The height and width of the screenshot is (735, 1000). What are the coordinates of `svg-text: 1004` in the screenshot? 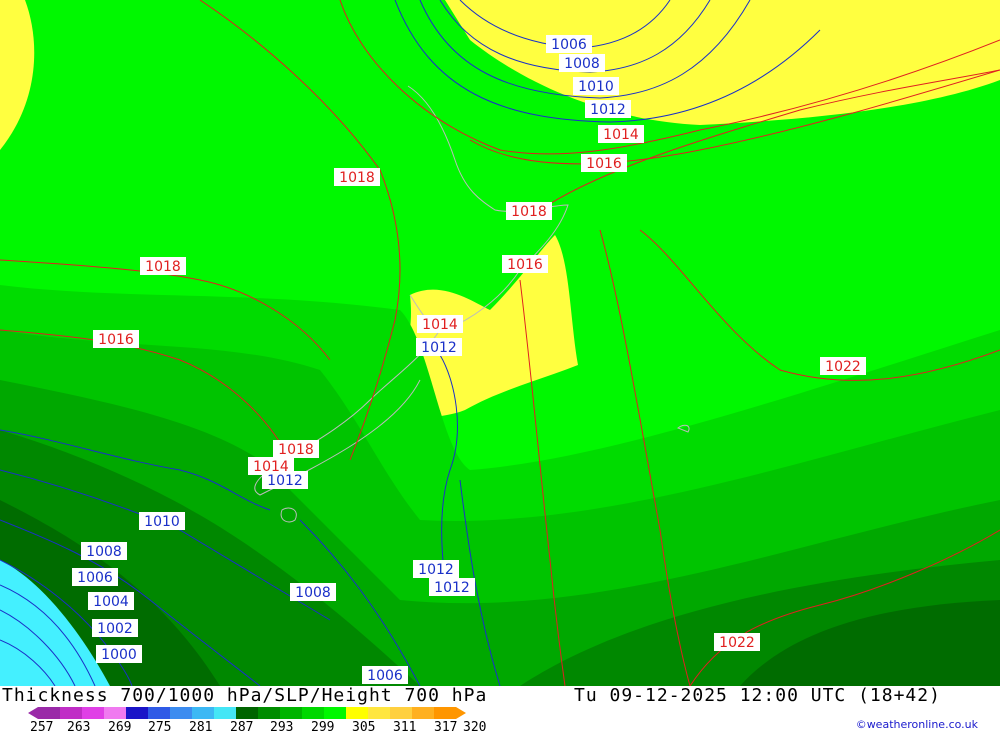 It's located at (111, 602).